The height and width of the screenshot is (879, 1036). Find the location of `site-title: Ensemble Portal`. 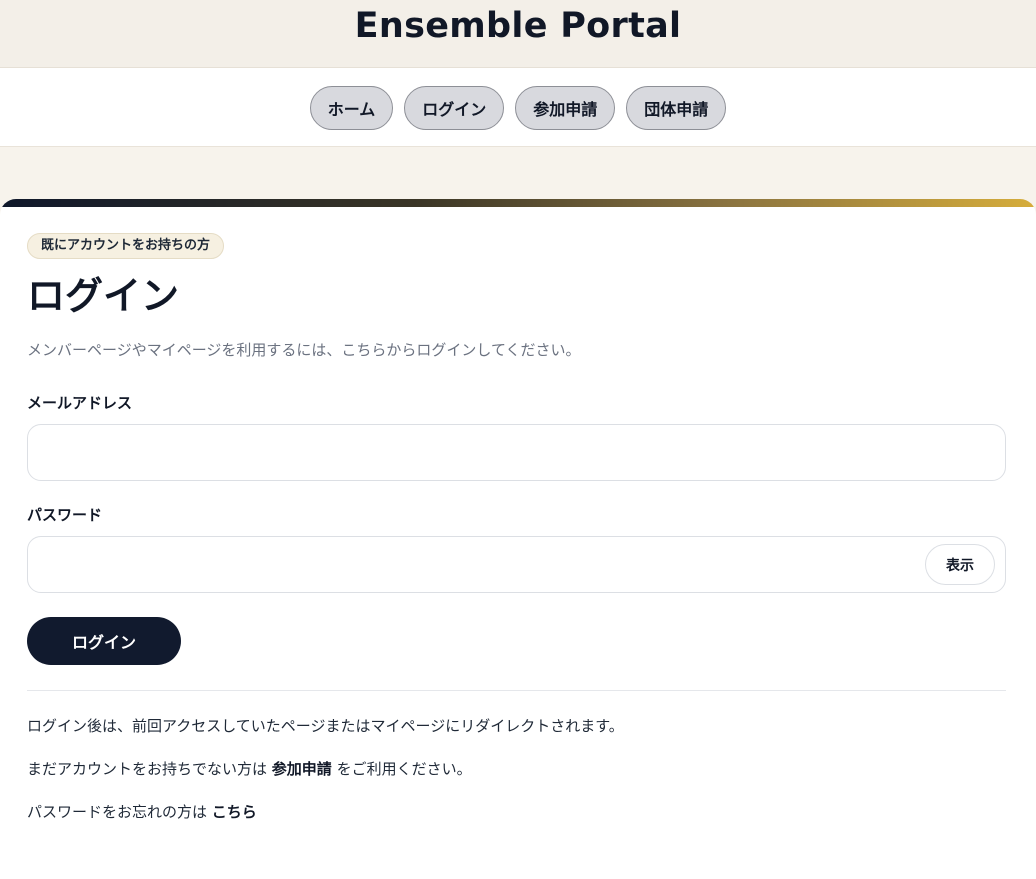

site-title: Ensemble Portal is located at coordinates (518, 26).